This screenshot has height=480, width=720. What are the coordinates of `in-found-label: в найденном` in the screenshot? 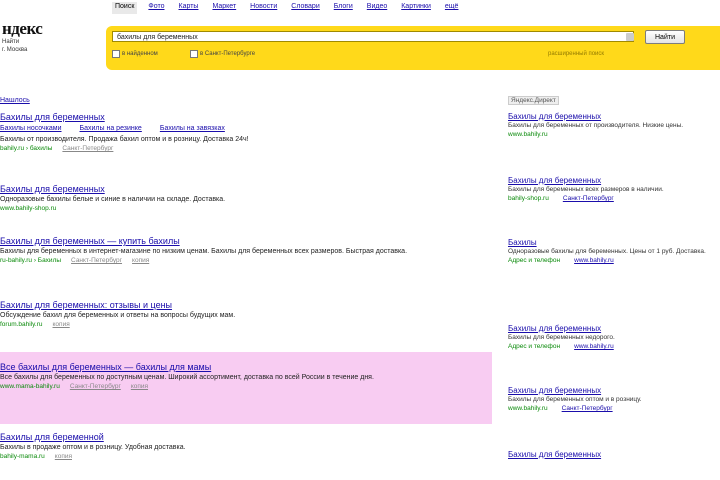 It's located at (140, 54).